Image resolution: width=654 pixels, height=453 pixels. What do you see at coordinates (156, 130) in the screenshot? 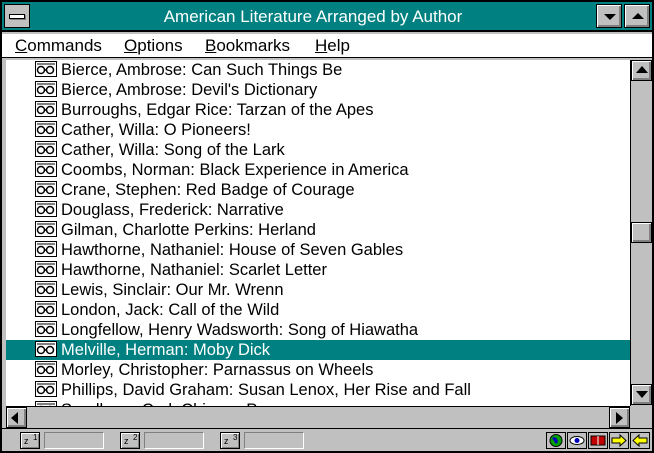
I see `list-item-label: Cather, Willa: O Pioneers!` at bounding box center [156, 130].